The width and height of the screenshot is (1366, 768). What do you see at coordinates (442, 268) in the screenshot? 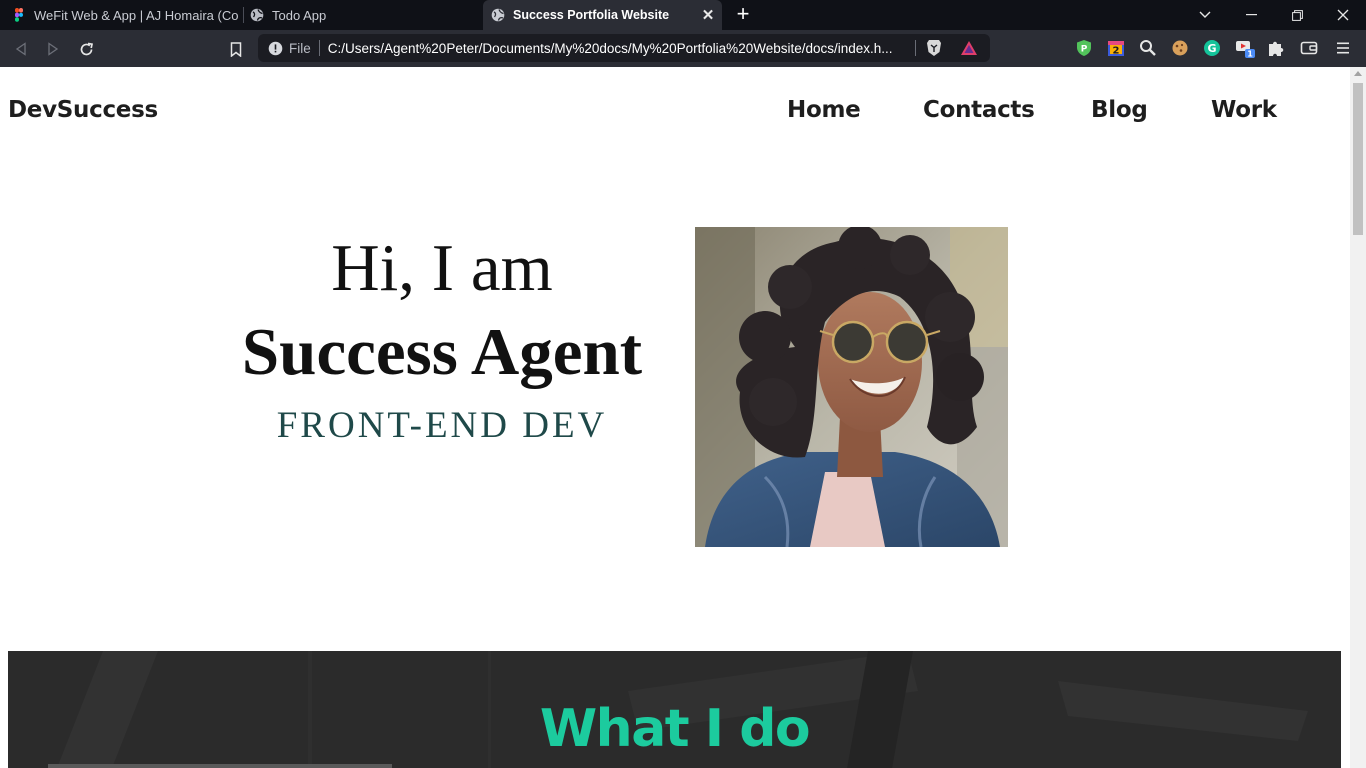
I see `hero-greeting: Hi, I am` at bounding box center [442, 268].